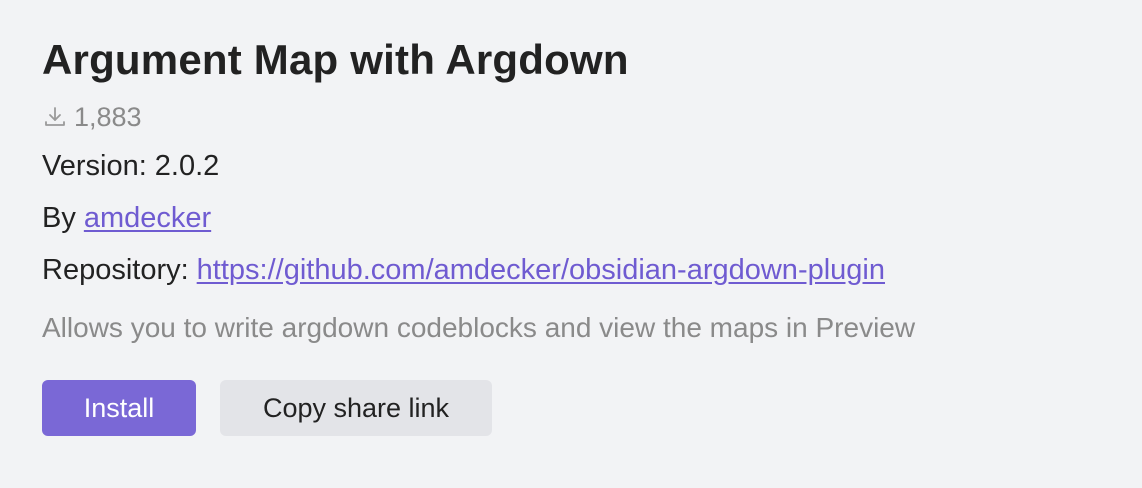 This screenshot has width=1142, height=488. I want to click on author-label: By, so click(59, 218).